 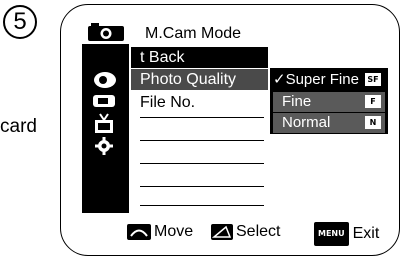 What do you see at coordinates (306, 122) in the screenshot?
I see `option-label: Normal` at bounding box center [306, 122].